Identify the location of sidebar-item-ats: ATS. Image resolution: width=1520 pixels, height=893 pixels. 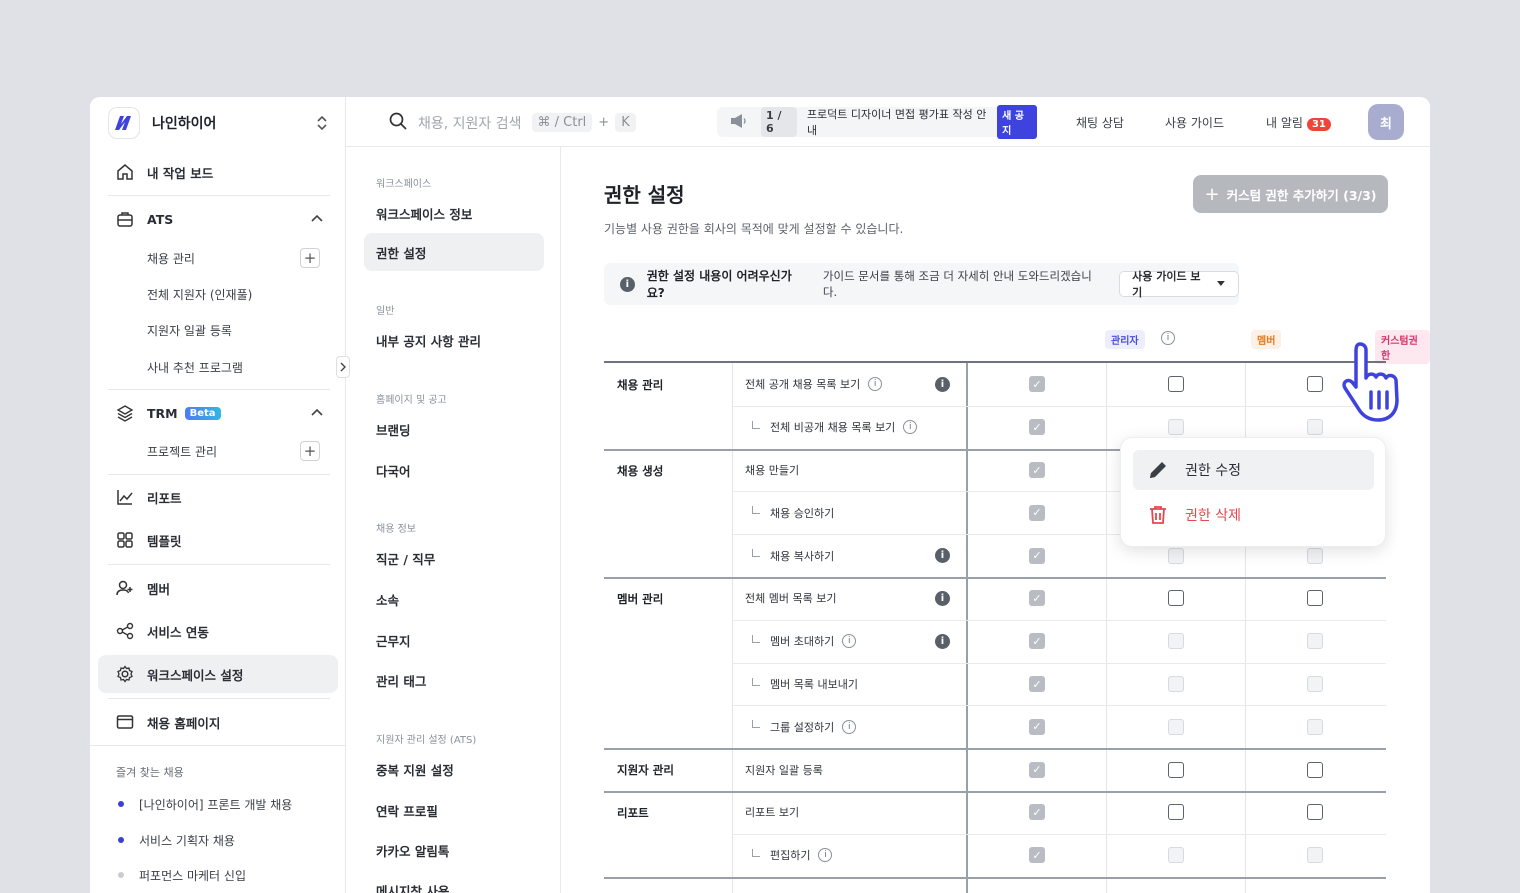
(218, 219).